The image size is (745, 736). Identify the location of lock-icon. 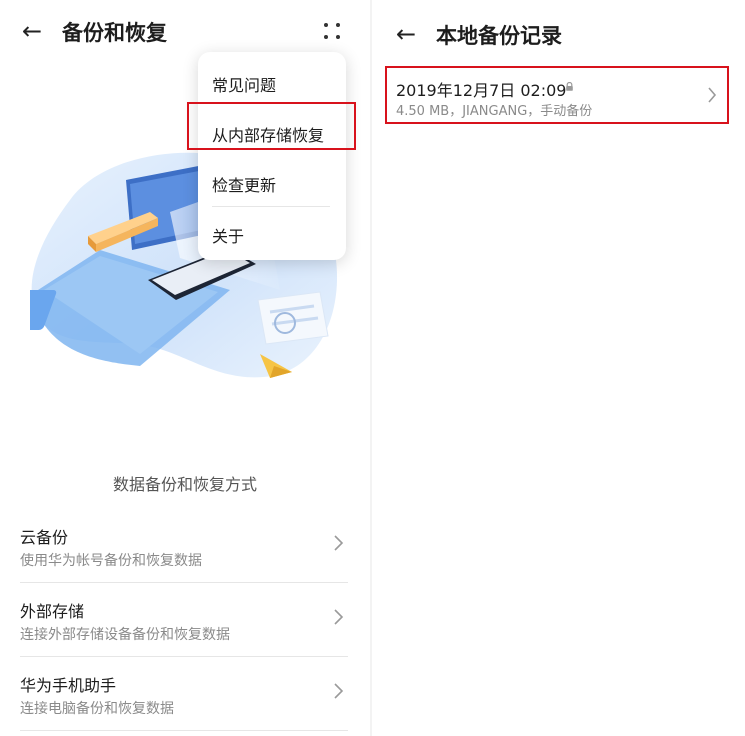
(569, 86).